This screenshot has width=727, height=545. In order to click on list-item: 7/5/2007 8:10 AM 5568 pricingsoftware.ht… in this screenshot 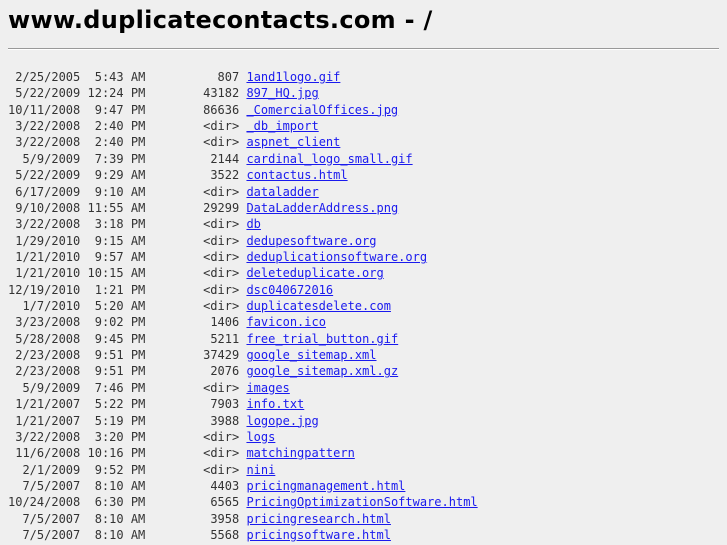, I will do `click(243, 535)`.